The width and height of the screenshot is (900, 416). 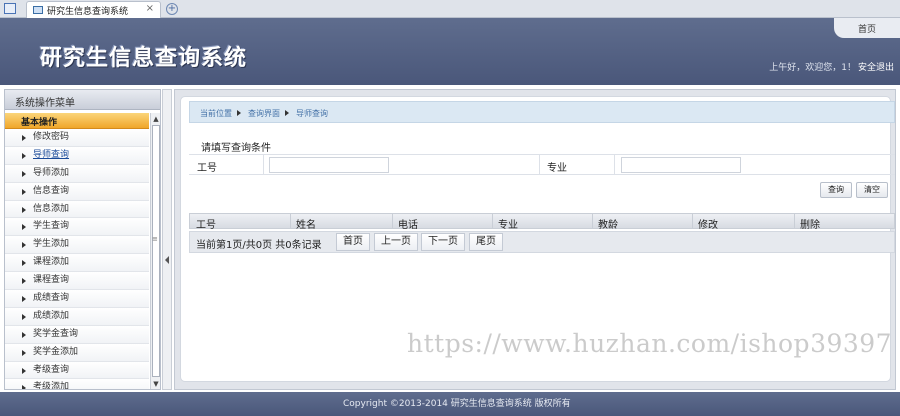 I want to click on breadcrumb-item-tutor-query: 导师查询, so click(x=312, y=113).